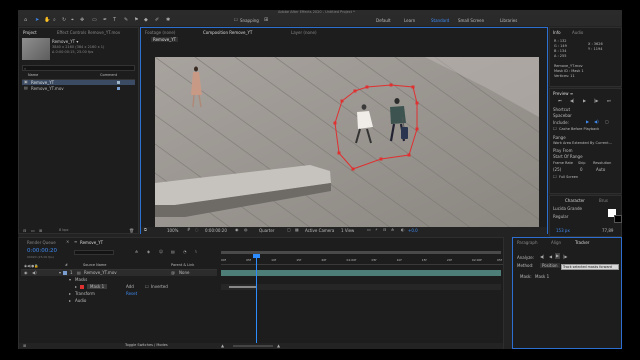  I want to click on parent-pickwhip-icon: @, so click(173, 273).